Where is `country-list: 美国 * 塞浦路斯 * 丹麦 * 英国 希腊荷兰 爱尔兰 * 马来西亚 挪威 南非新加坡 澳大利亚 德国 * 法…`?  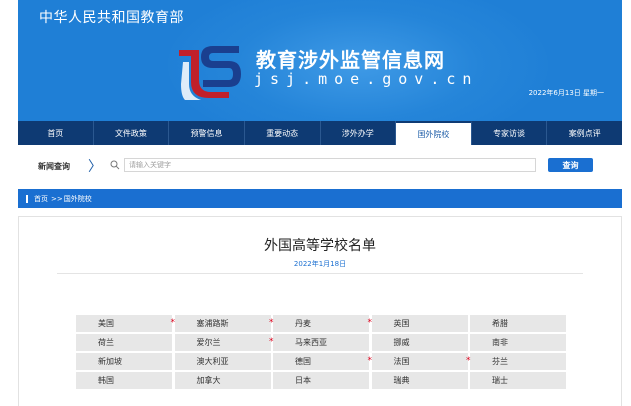
country-list: 美国 * 塞浦路斯 * 丹麦 * 英国 希腊荷兰 爱尔兰 * 马来西亚 挪威 南非新加坡 澳大利亚 德国 * 法… is located at coordinates (321, 352).